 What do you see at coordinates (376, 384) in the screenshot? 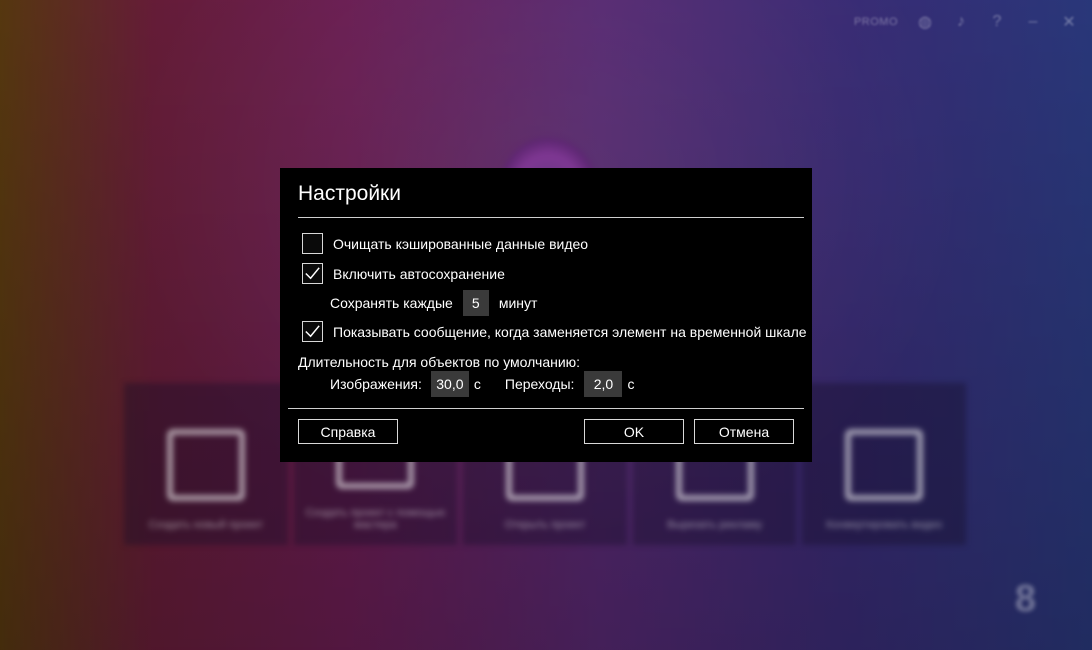
I see `images-duration-label: Изображения:` at bounding box center [376, 384].